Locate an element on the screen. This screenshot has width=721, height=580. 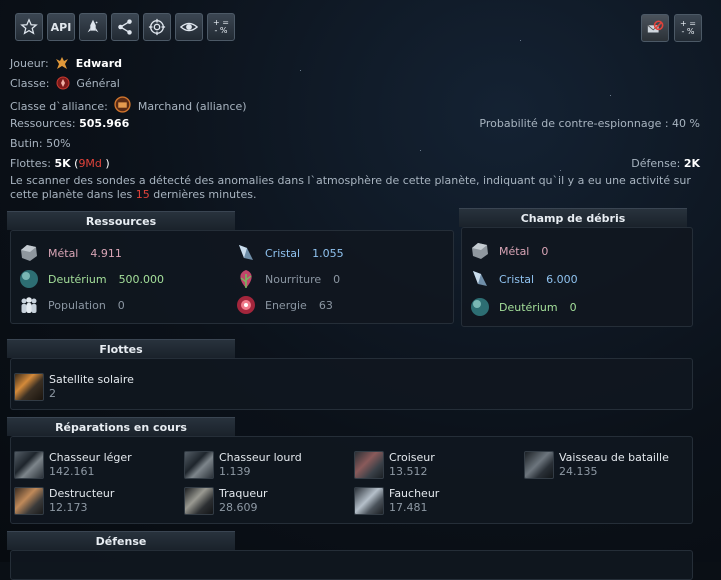
alliance-class-line: Classe d`alliance: Marchand (alliance) is located at coordinates (128, 104).